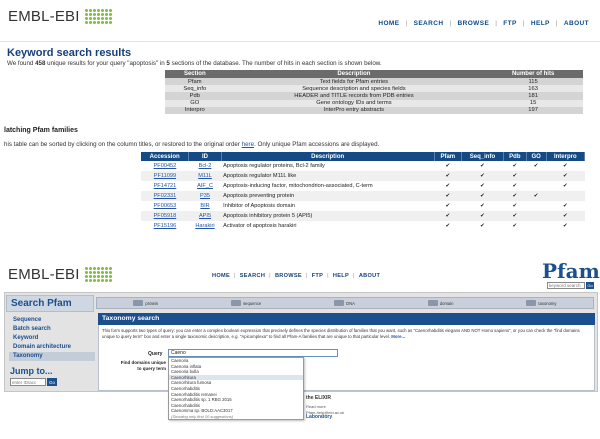 The image size is (600, 439). What do you see at coordinates (52, 347) in the screenshot?
I see `menu-item-domain-architecture: Domain architecture` at bounding box center [52, 347].